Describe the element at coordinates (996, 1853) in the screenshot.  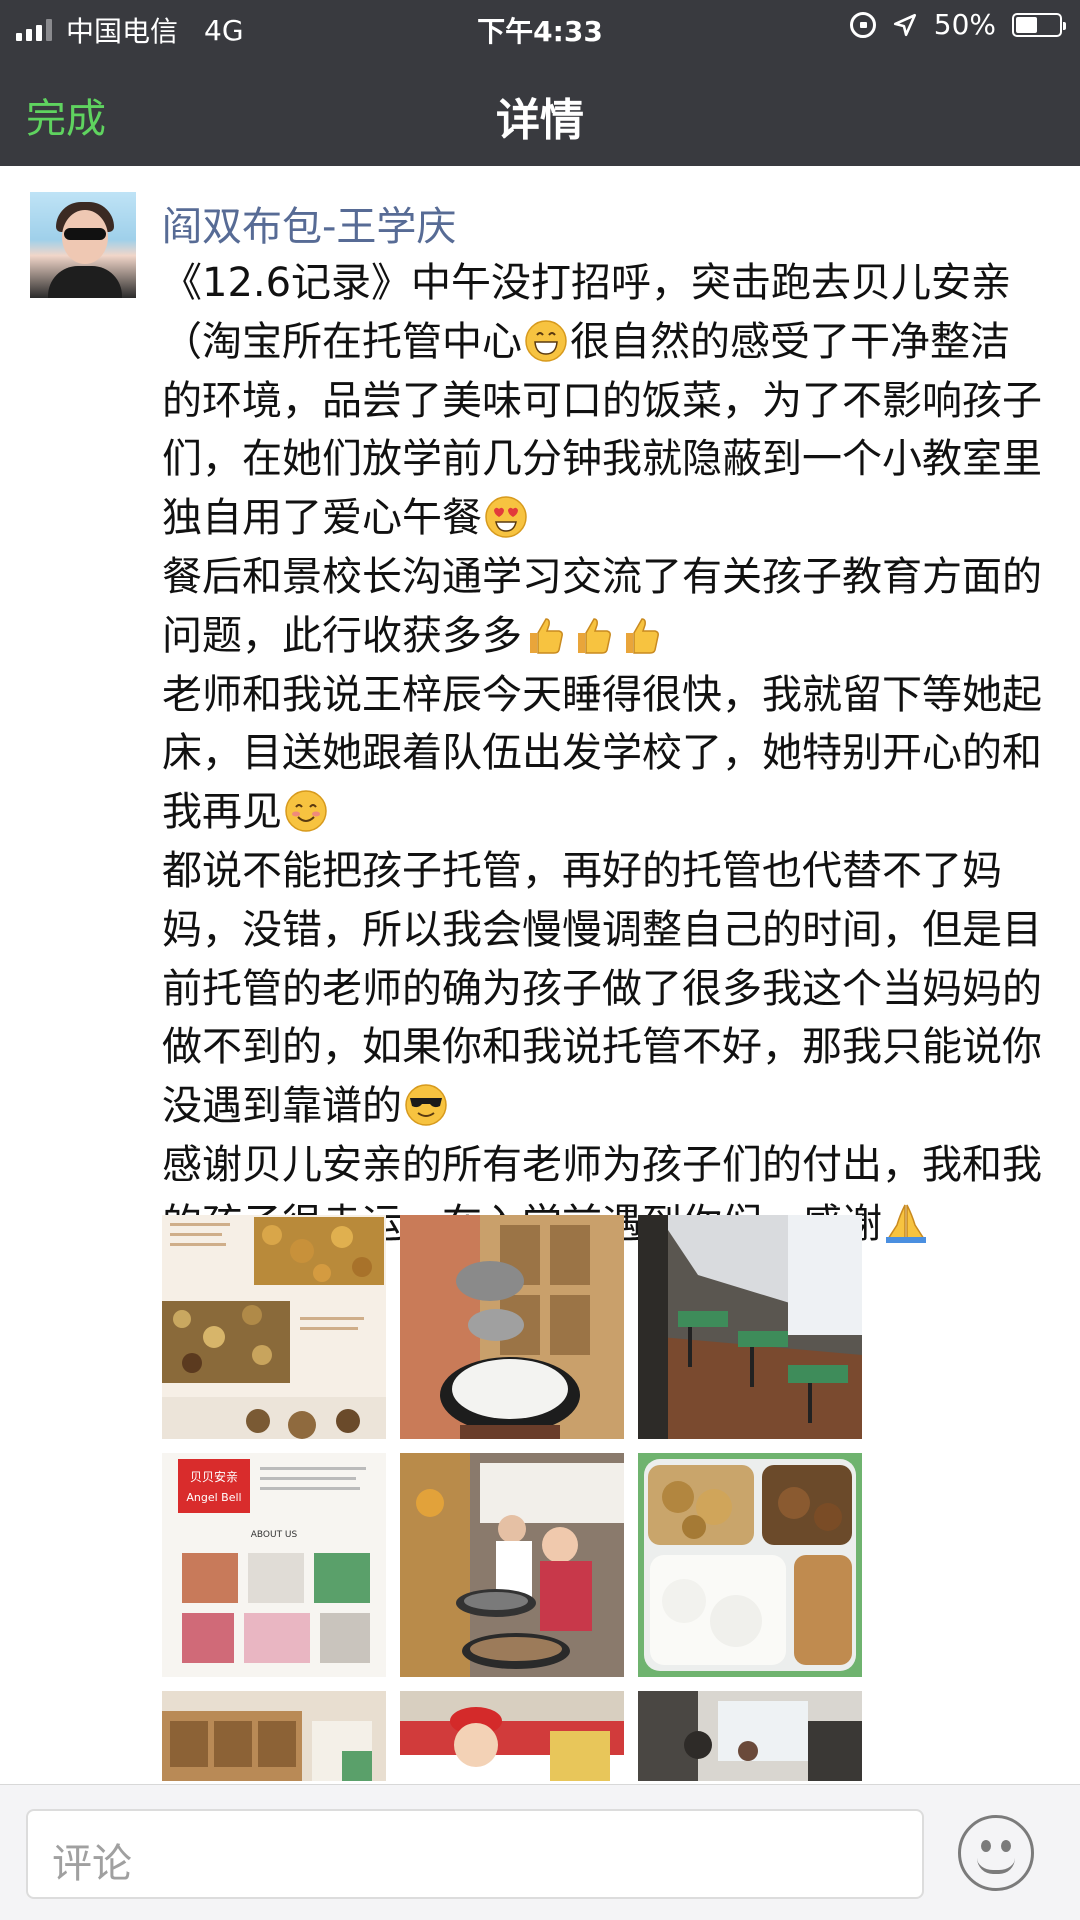
I see `emoji-button` at that location.